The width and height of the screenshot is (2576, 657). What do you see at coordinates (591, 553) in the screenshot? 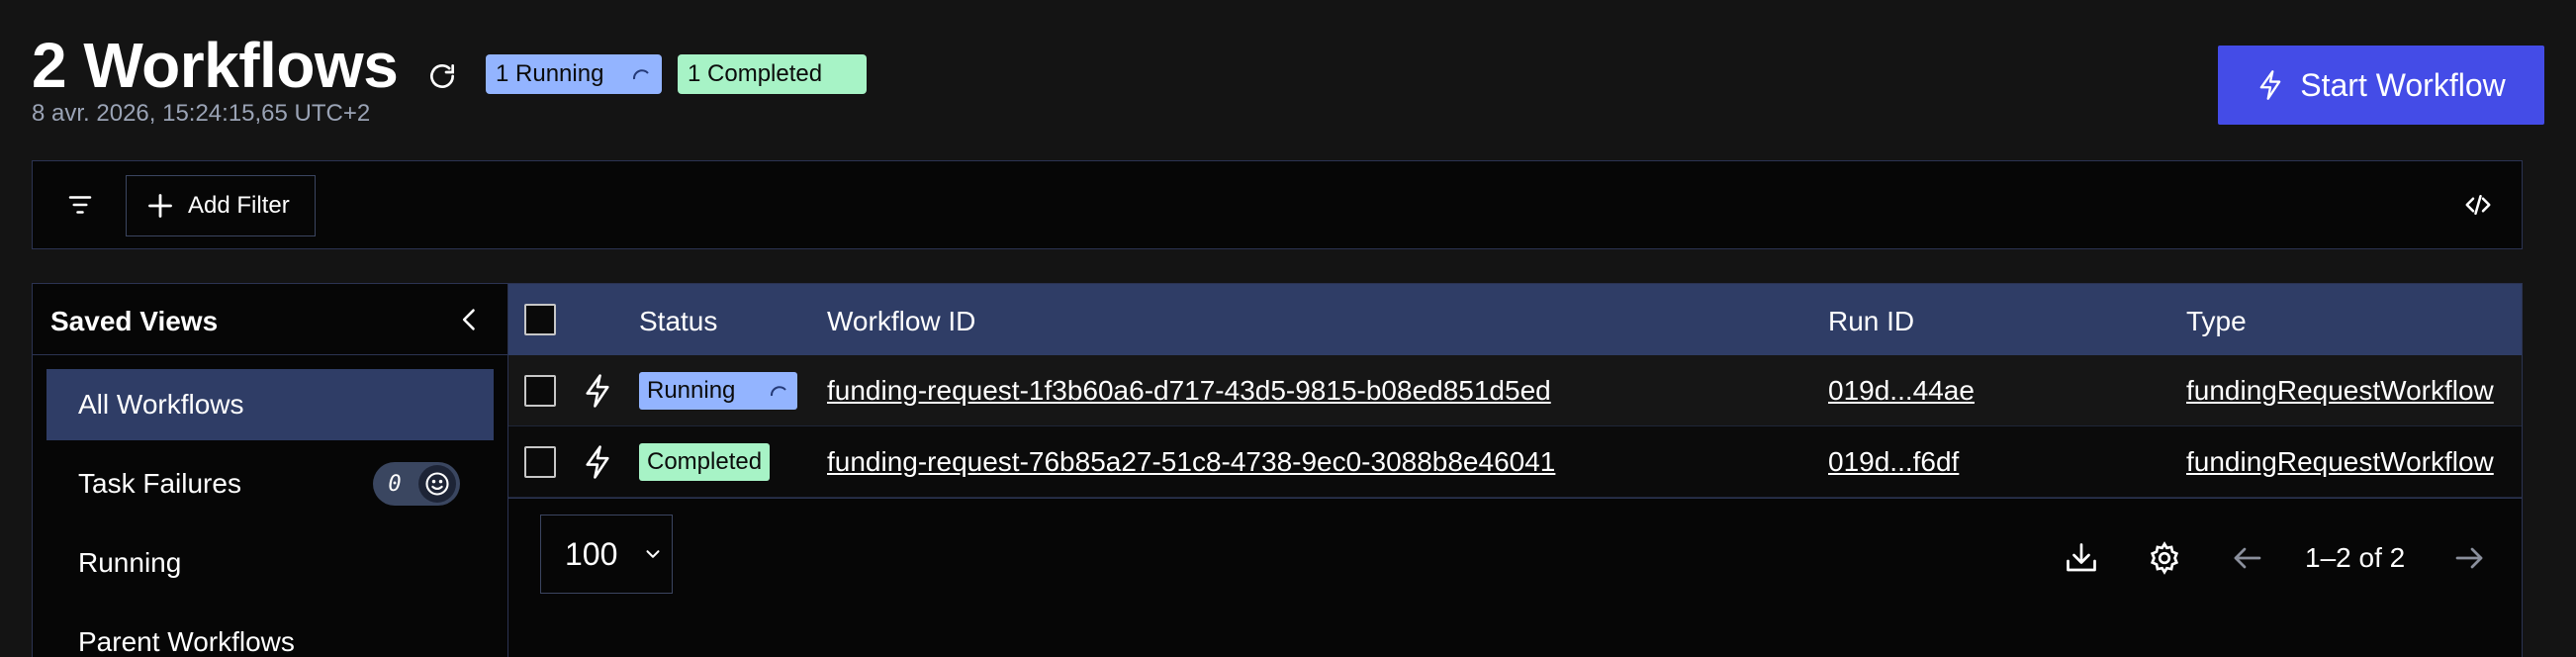
I see `page-size-value: 100` at bounding box center [591, 553].